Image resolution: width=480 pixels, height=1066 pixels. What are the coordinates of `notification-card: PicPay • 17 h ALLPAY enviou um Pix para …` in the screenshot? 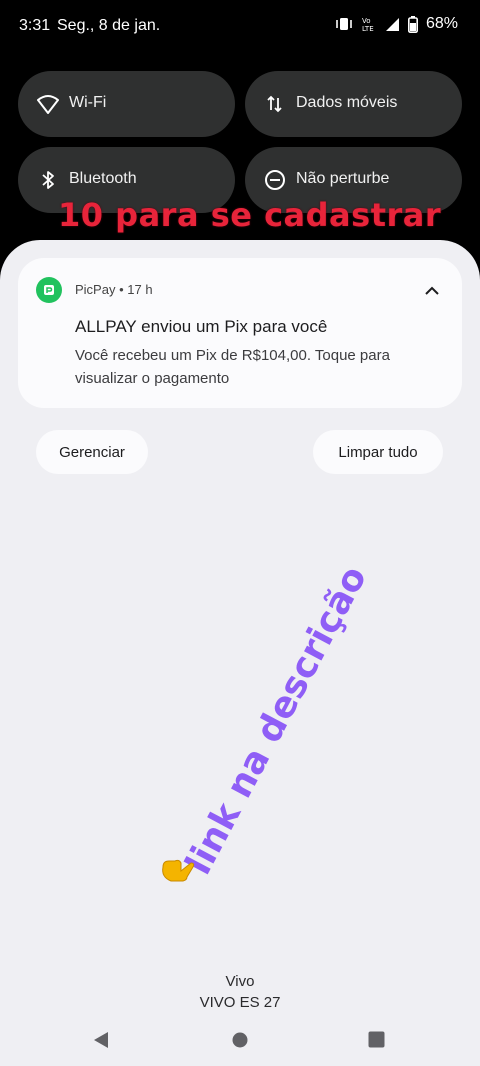 It's located at (240, 333).